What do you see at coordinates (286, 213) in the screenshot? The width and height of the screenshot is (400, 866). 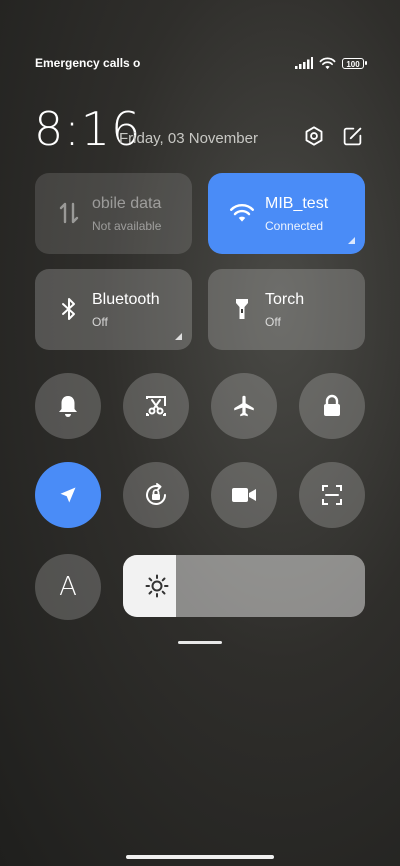 I see `wifi-tile: MIB_test Connected` at bounding box center [286, 213].